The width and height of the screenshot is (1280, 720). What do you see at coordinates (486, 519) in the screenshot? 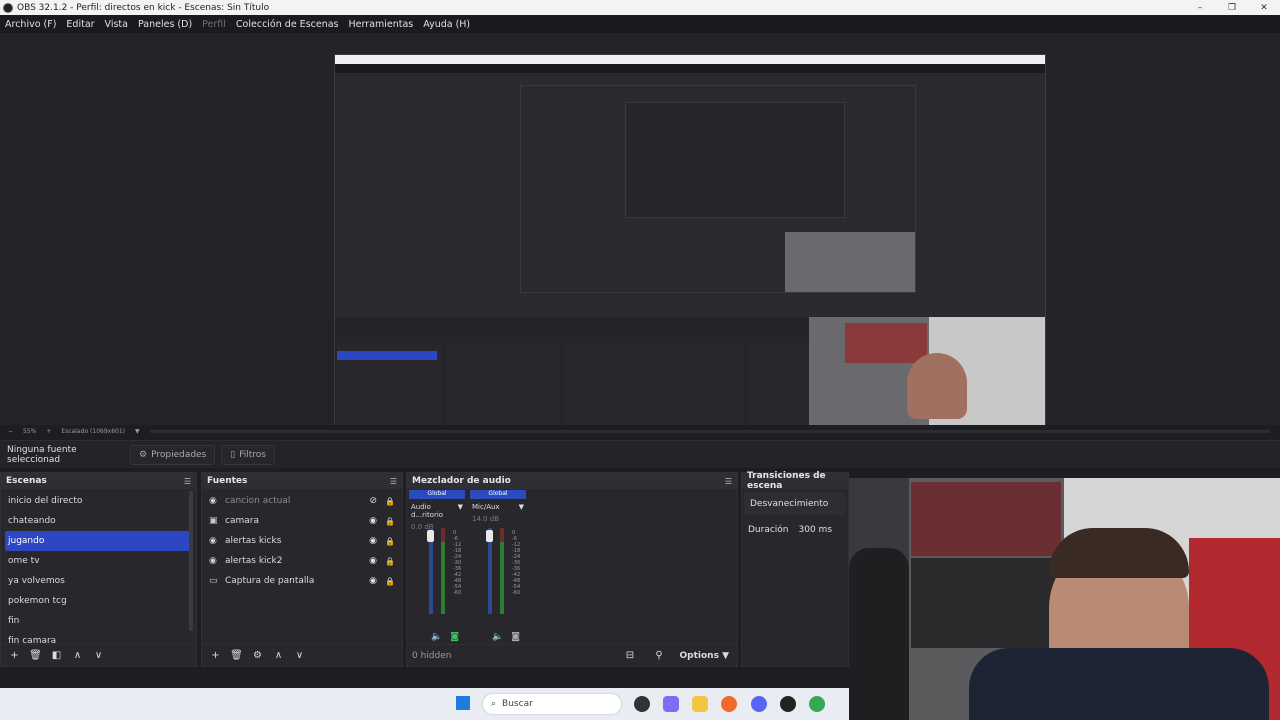
I see `channel-volume: 14.0 dB` at bounding box center [486, 519].